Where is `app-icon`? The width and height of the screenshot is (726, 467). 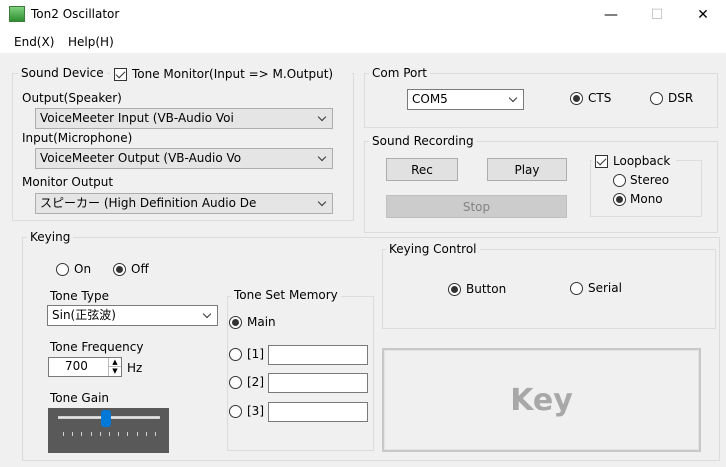
app-icon is located at coordinates (17, 14).